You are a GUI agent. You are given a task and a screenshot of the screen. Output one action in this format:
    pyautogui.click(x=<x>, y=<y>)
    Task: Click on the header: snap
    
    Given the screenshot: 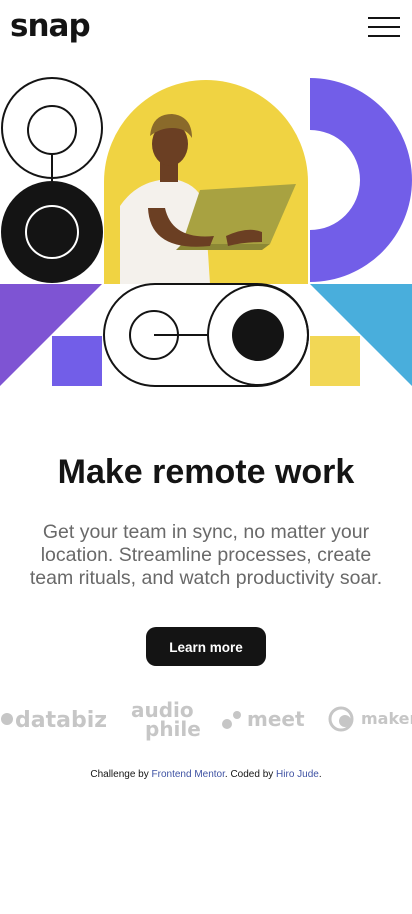 What is the action you would take?
    pyautogui.click(x=206, y=30)
    